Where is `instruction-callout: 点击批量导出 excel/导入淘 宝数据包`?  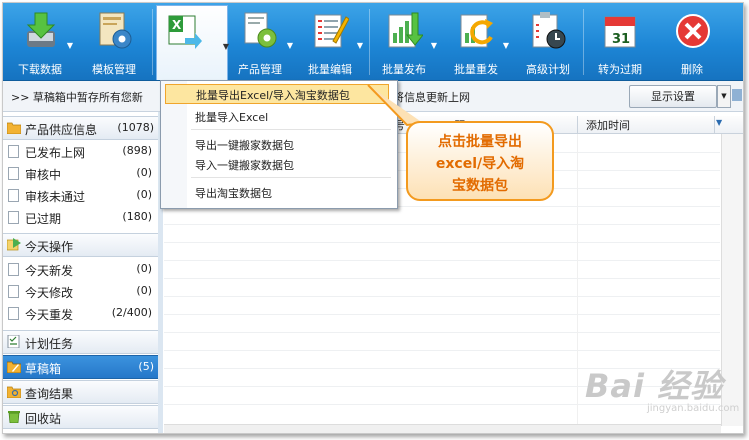
instruction-callout: 点击批量导出 excel/导入淘 宝数据包 is located at coordinates (480, 161).